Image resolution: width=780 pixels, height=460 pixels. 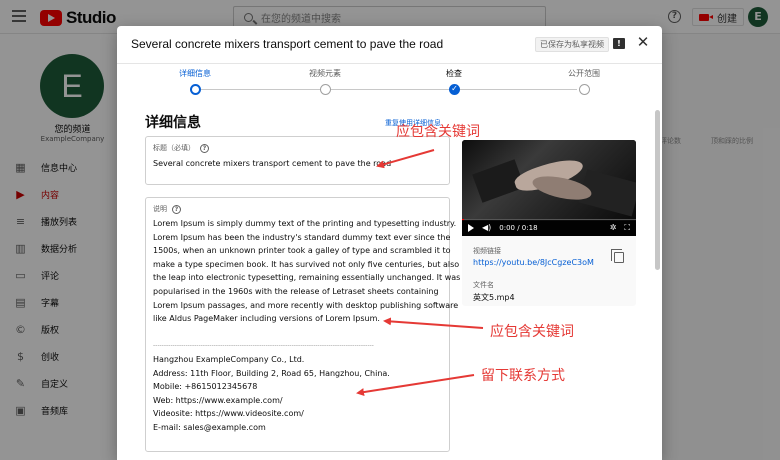 I want to click on video-player: ◀) 0:00 / 0:18 ✲ ⛶, so click(x=549, y=188).